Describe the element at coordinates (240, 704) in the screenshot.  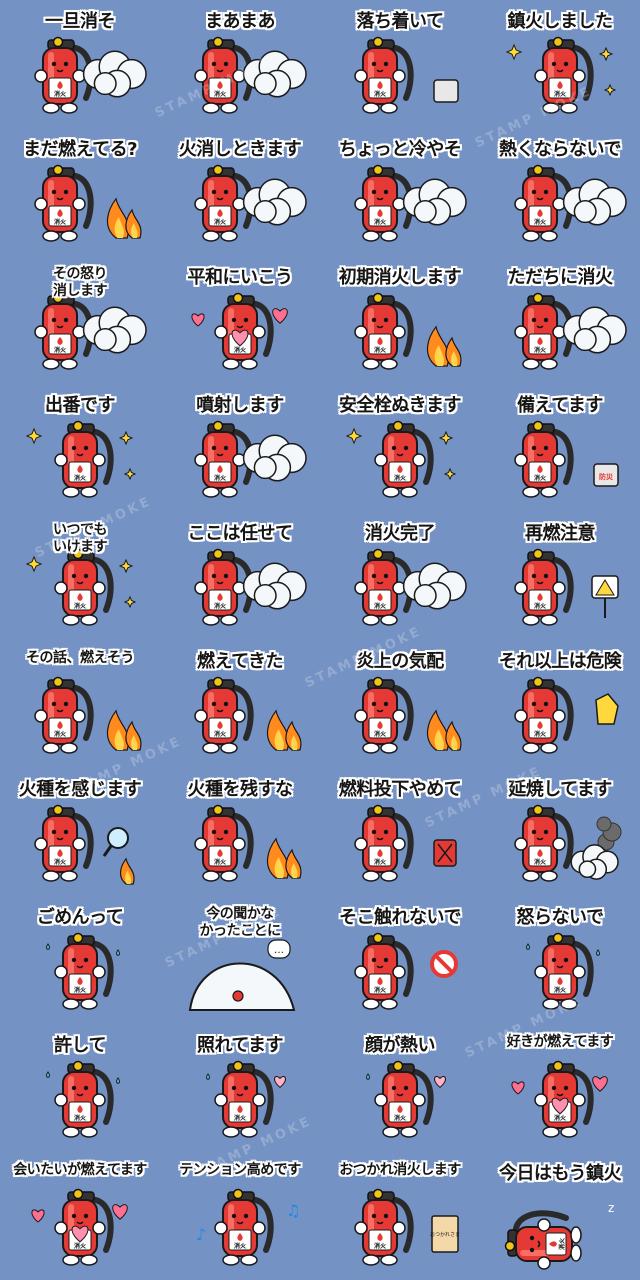
I see `sticker: 消火 燃えてきた` at that location.